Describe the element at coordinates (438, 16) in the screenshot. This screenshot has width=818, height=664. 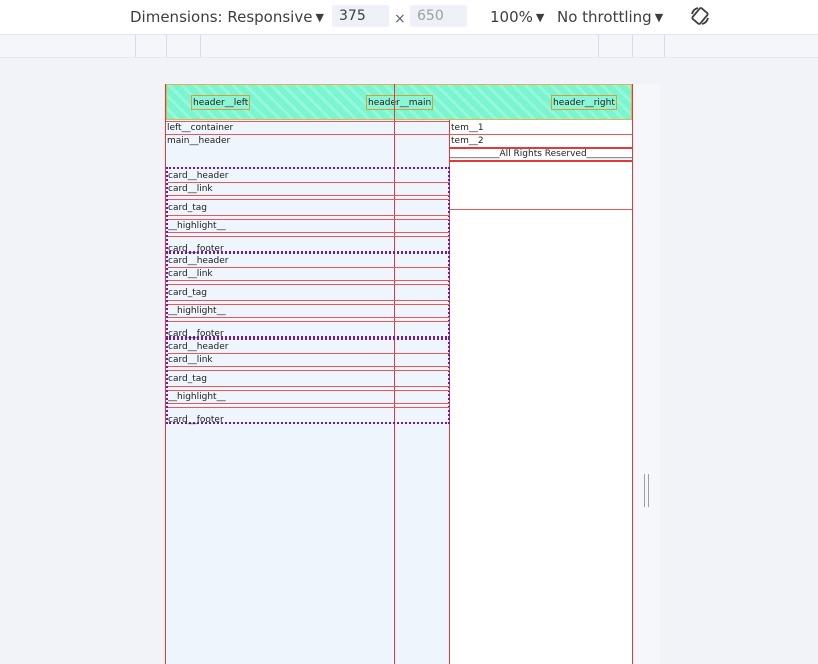
I see `height-input: 650` at that location.